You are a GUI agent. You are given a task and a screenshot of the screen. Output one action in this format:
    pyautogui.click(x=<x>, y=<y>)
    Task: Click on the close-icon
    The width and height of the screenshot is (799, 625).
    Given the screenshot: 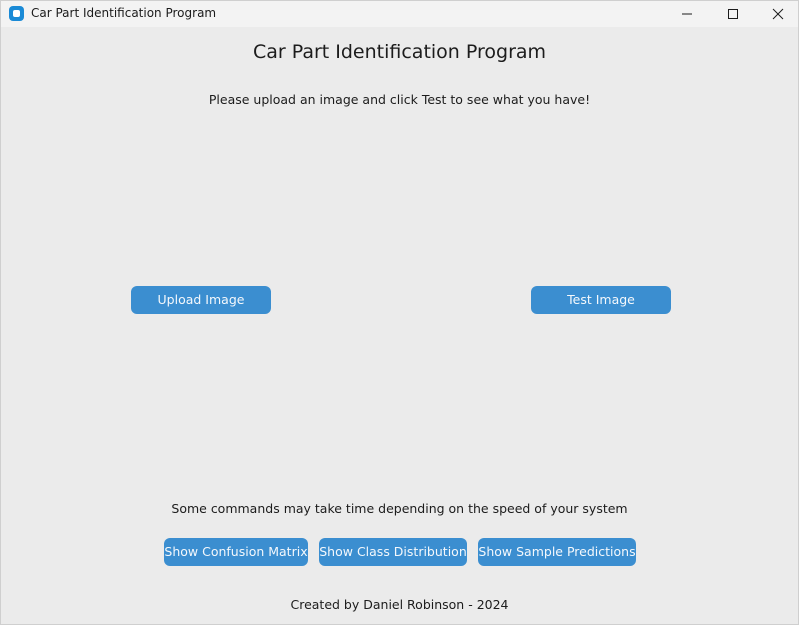 What is the action you would take?
    pyautogui.click(x=778, y=14)
    